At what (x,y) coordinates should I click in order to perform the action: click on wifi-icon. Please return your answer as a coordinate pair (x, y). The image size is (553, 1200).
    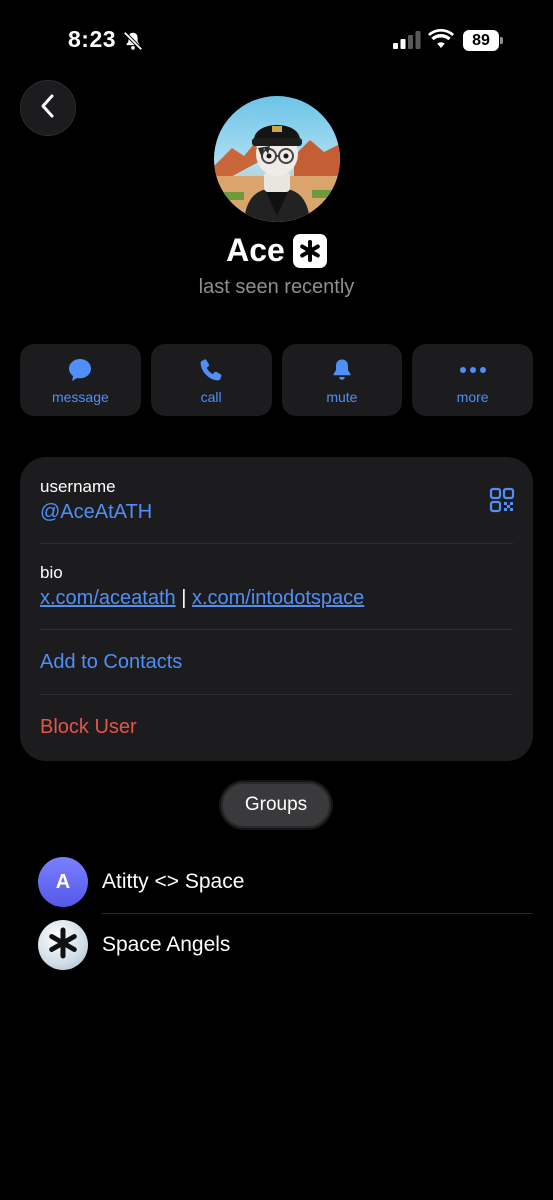
    Looking at the image, I should click on (441, 41).